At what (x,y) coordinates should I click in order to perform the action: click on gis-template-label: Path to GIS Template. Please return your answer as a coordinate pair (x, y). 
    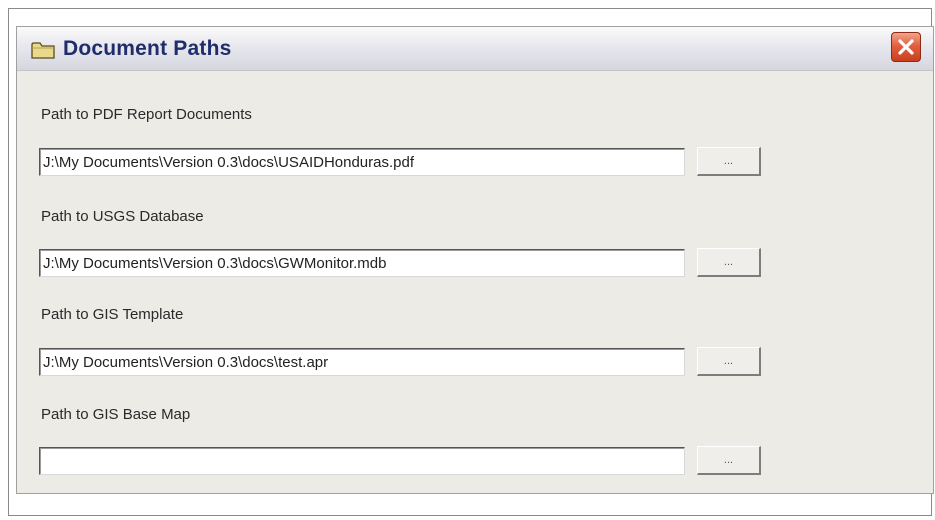
    Looking at the image, I should click on (112, 314).